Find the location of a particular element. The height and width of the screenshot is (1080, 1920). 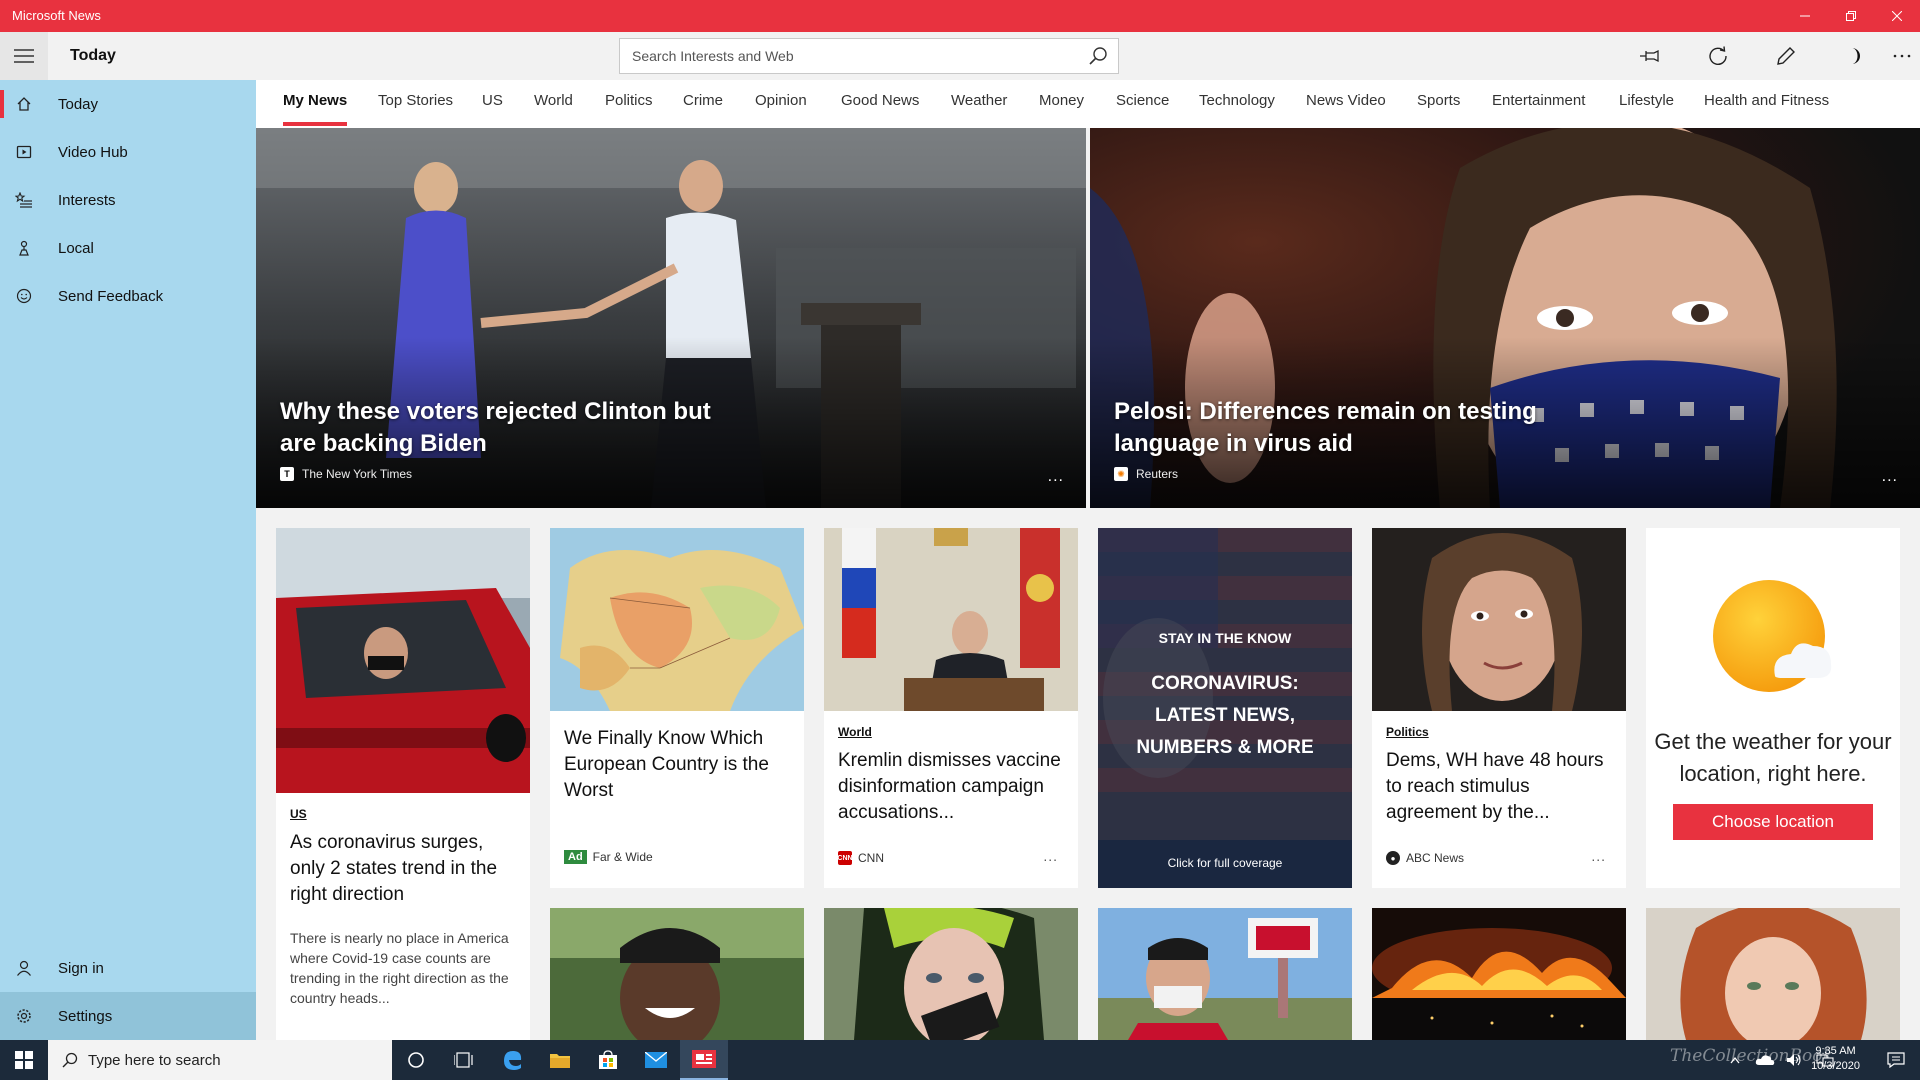

tab-lifestyle: Lifestyle is located at coordinates (1646, 100).